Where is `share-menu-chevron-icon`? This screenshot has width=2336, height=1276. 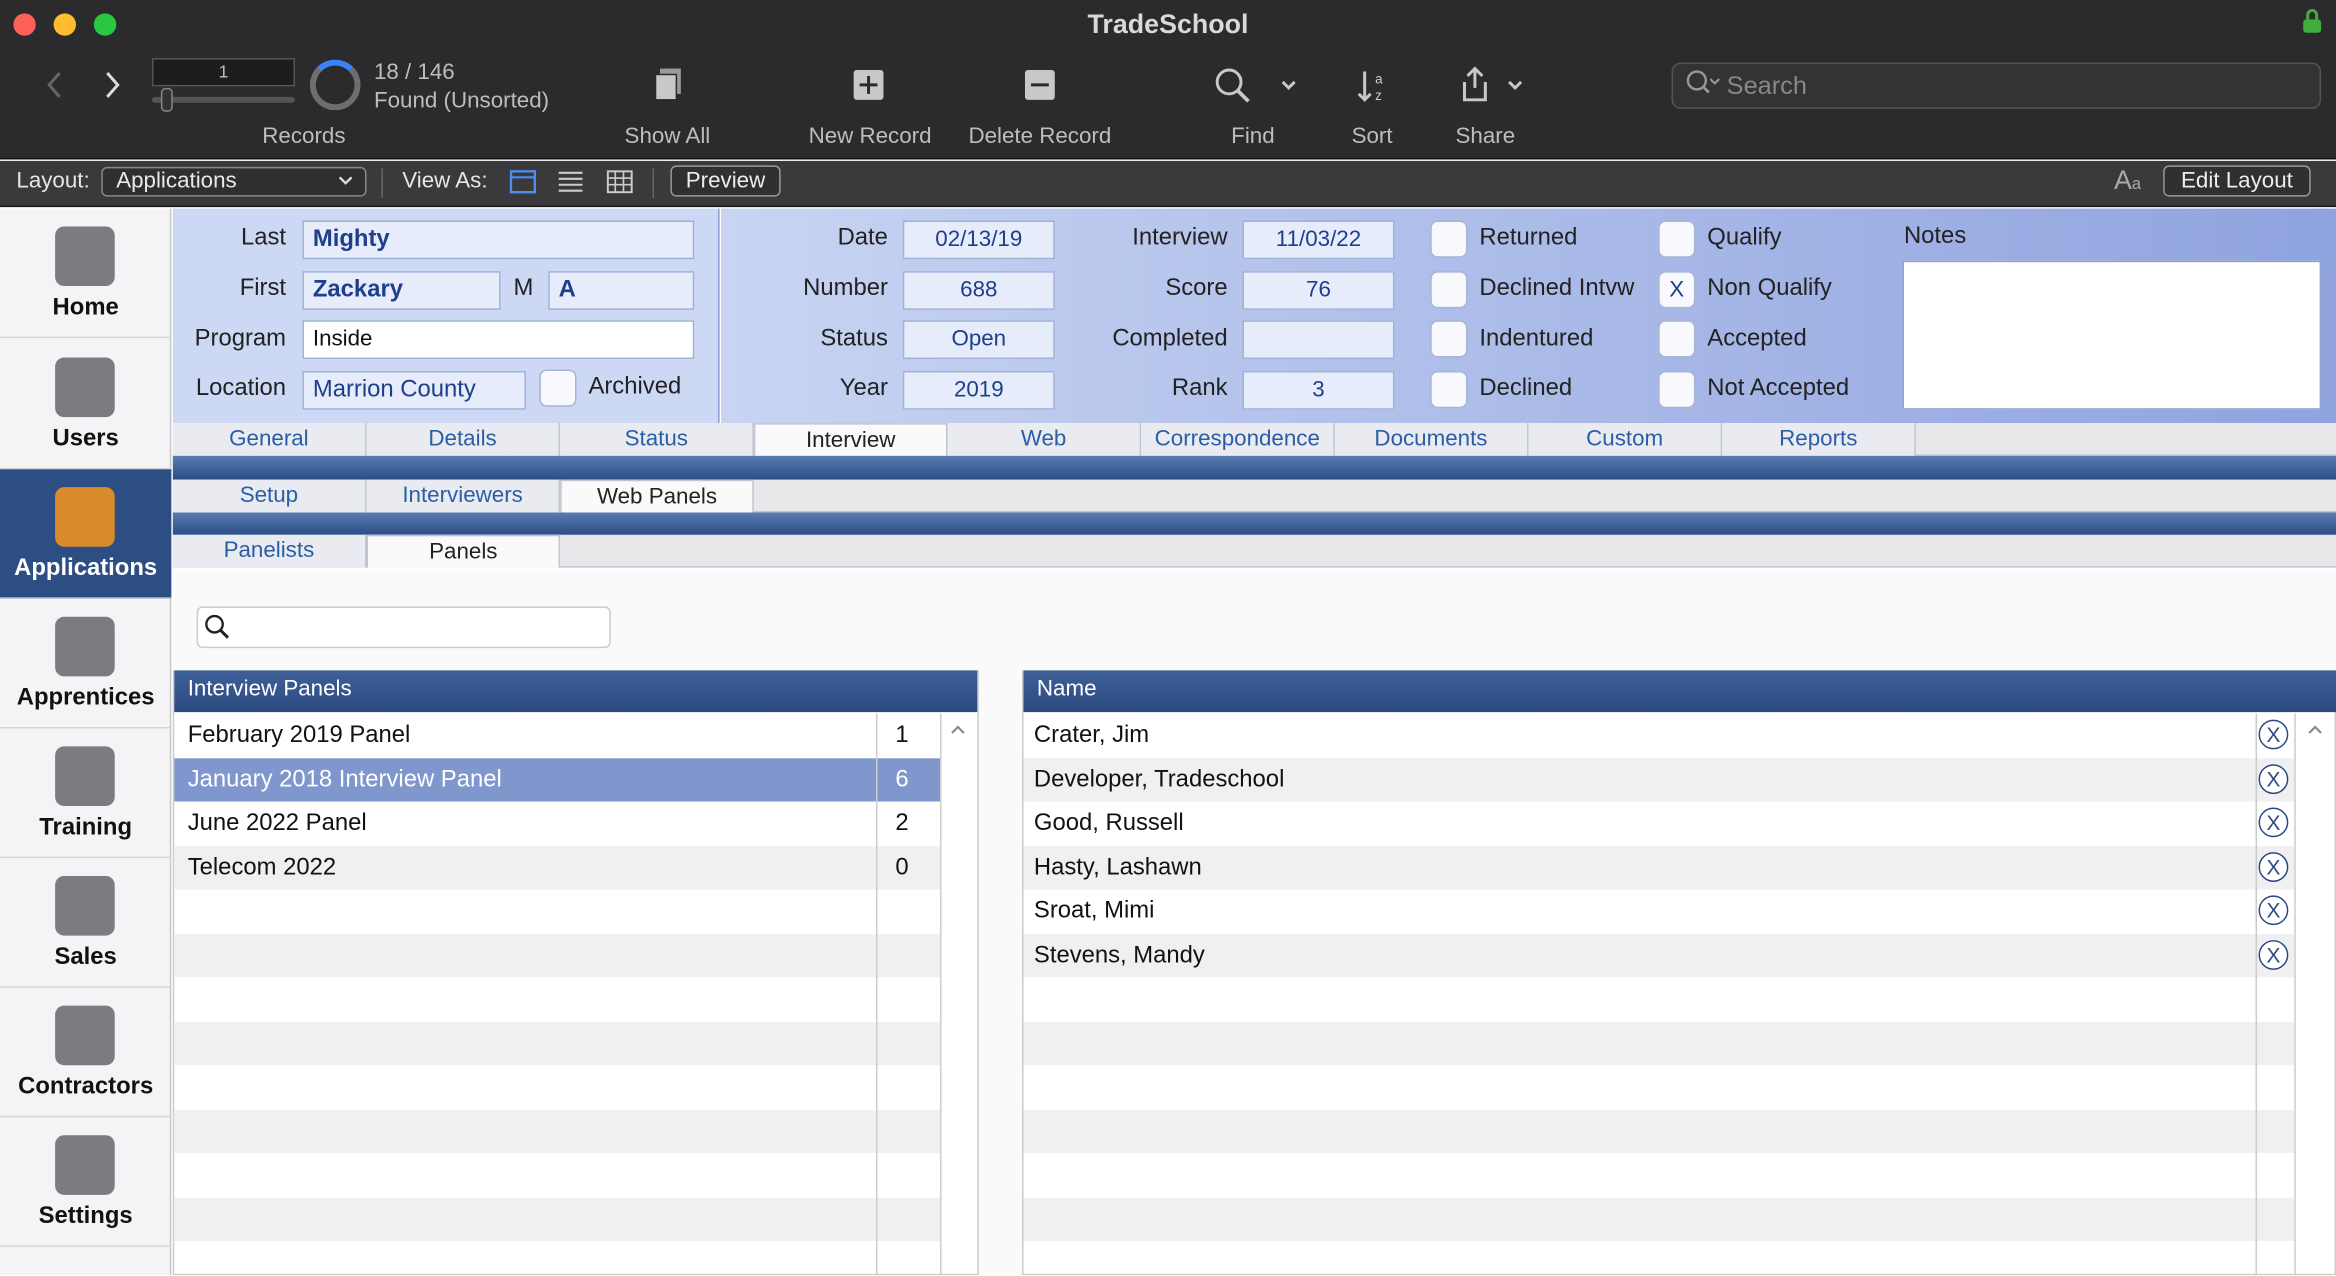
share-menu-chevron-icon is located at coordinates (1515, 84).